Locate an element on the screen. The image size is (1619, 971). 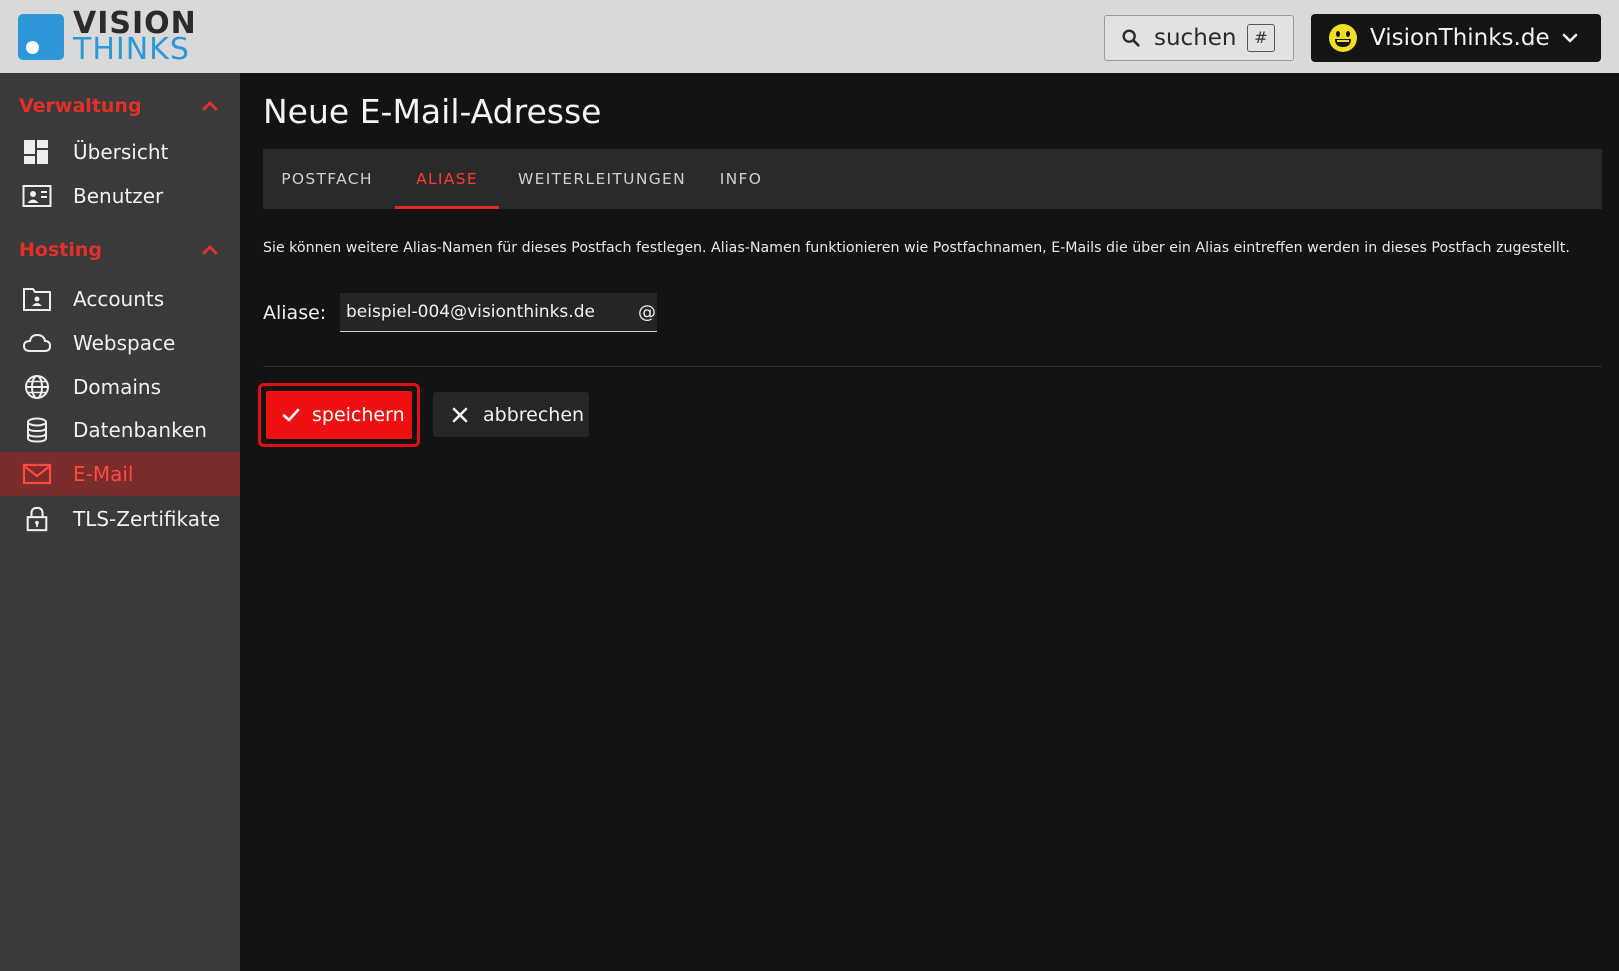
sidebar-item-webspace: Webspace is located at coordinates (120, 343).